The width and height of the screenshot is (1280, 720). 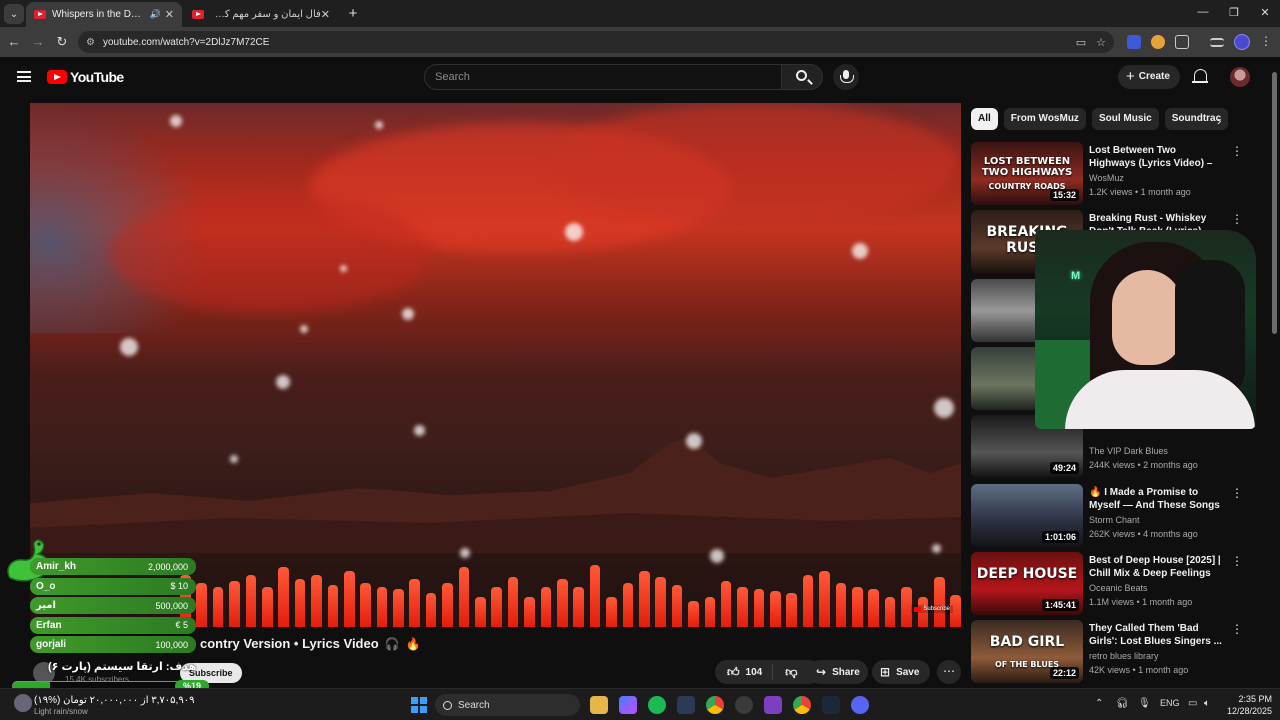 I want to click on cloud, so click(x=270, y=253).